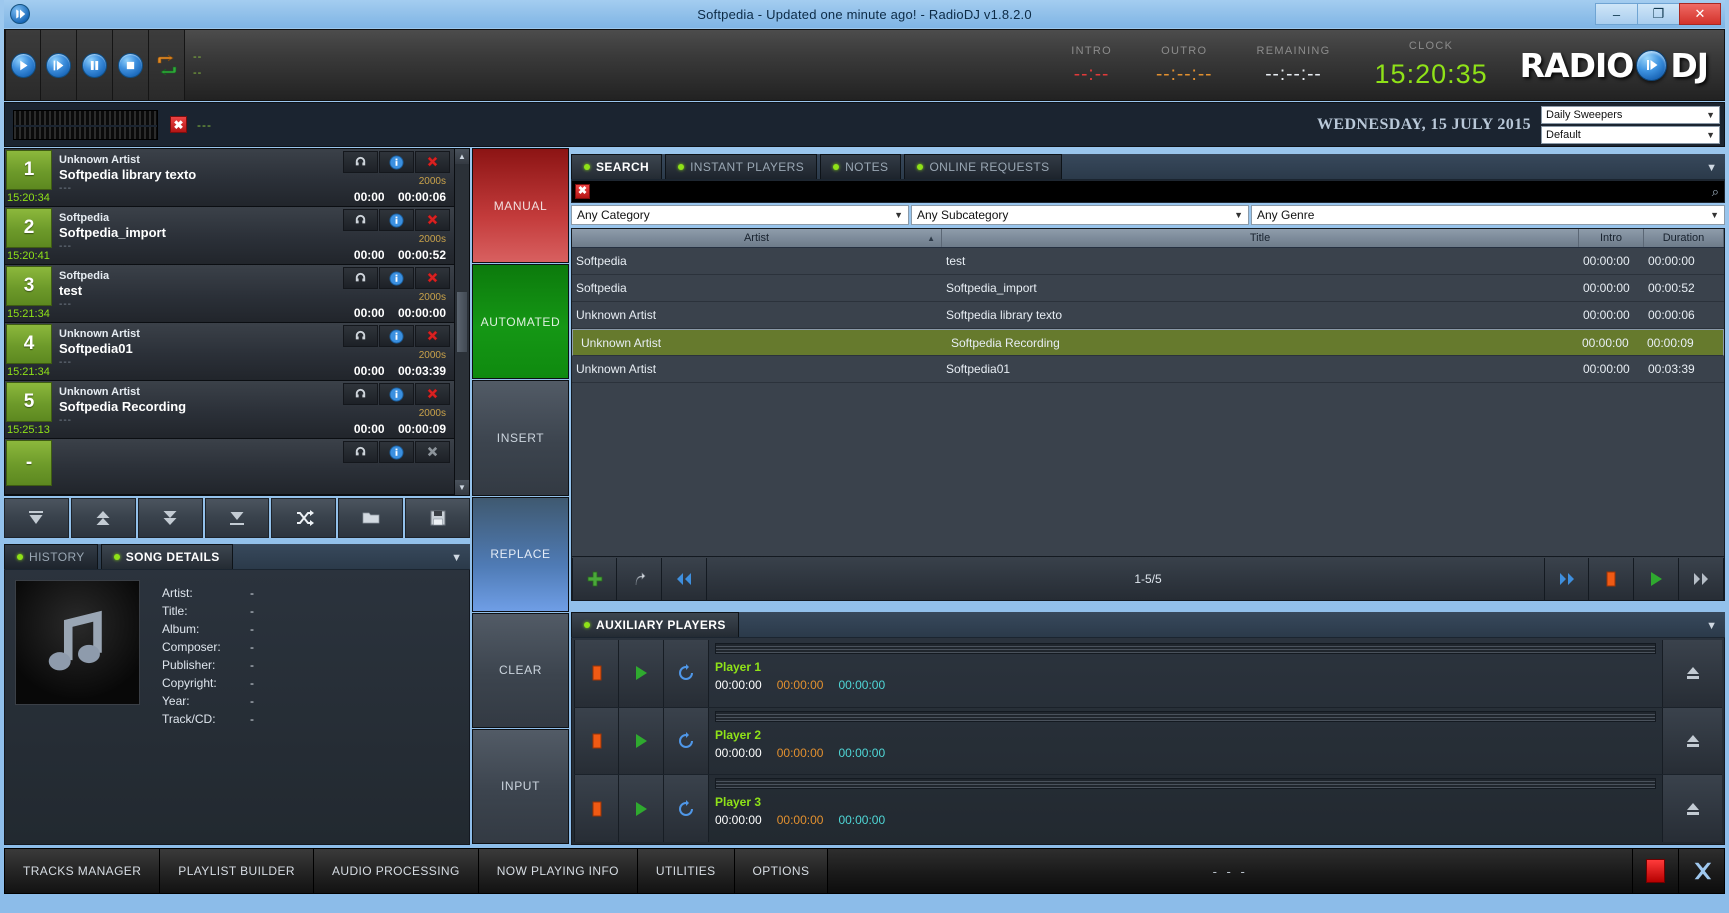 The height and width of the screenshot is (913, 1729). Describe the element at coordinates (59, 65) in the screenshot. I see `play-next-button` at that location.